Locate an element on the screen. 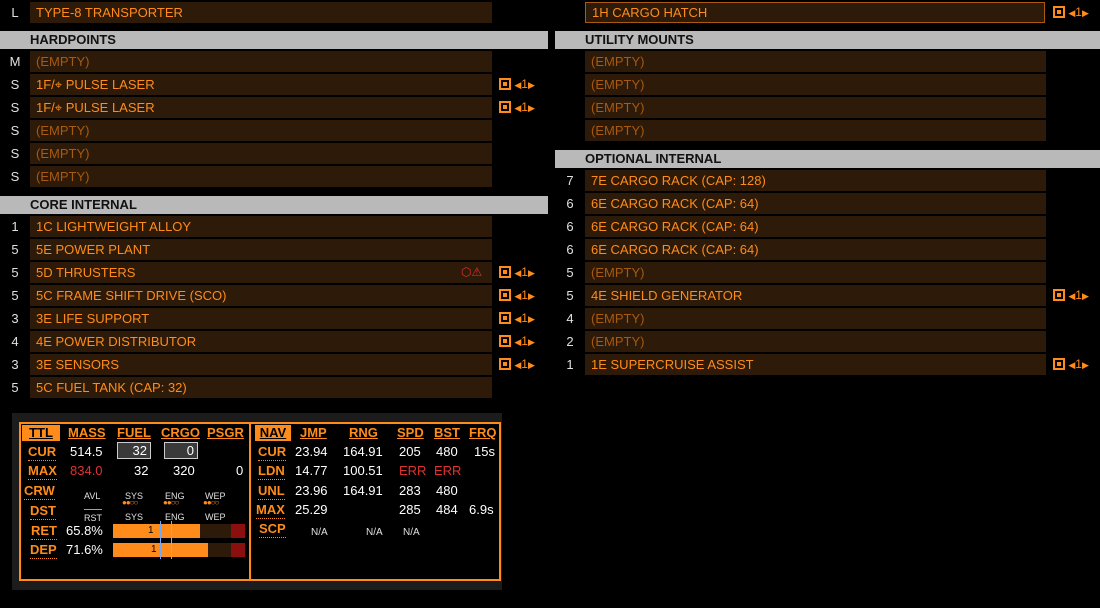 The width and height of the screenshot is (1100, 608). optional-slot: 4E SHIELD GENERATOR is located at coordinates (815, 295).